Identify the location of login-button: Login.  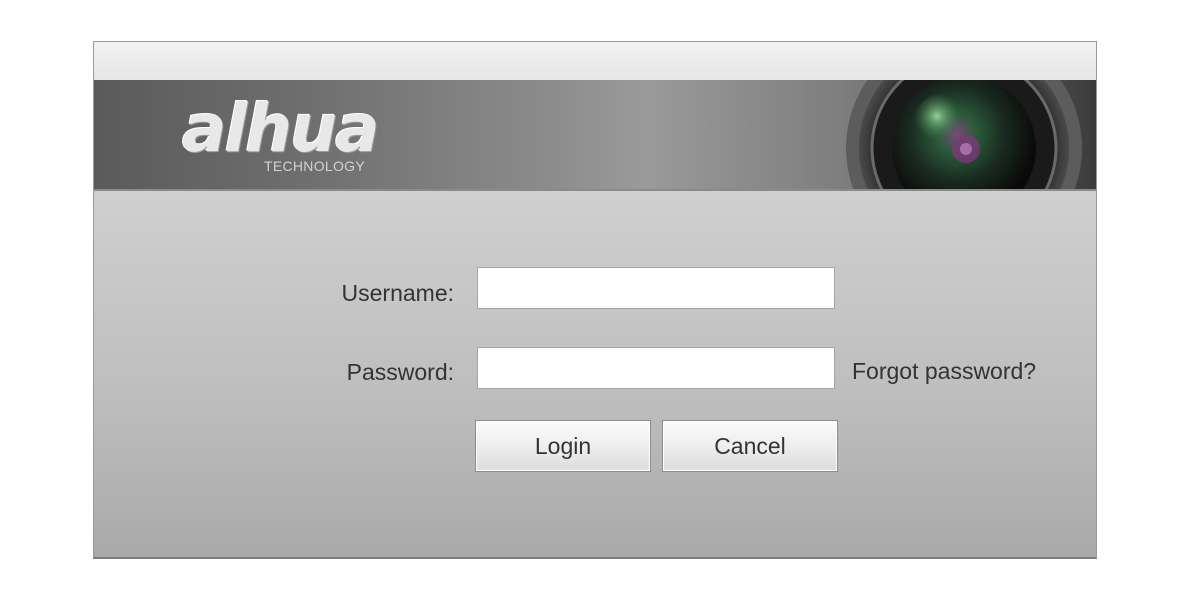
(563, 446).